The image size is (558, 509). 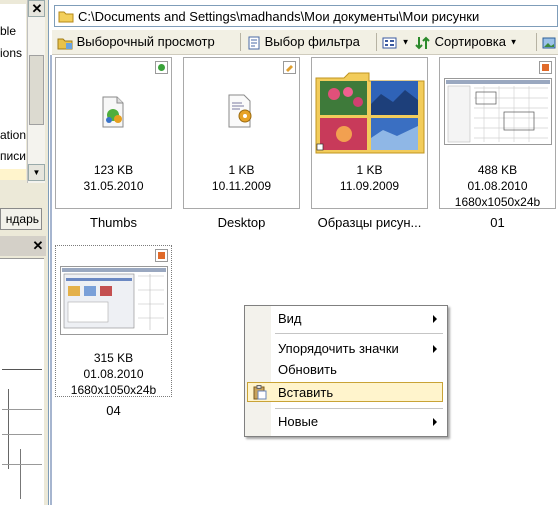 What do you see at coordinates (345, 422) in the screenshot?
I see `menu-item-new: Новые` at bounding box center [345, 422].